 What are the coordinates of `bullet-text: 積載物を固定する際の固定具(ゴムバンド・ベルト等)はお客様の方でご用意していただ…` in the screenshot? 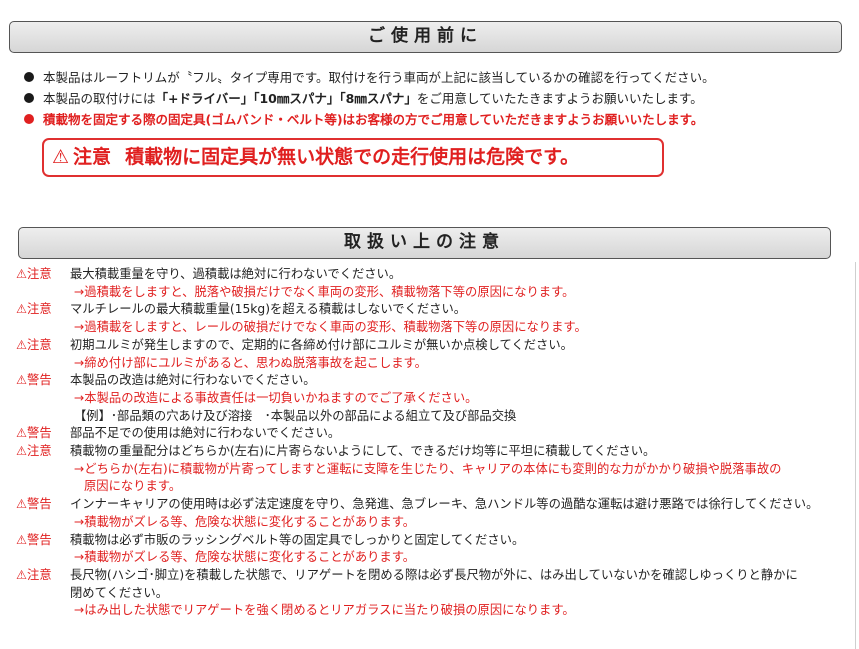 It's located at (373, 119).